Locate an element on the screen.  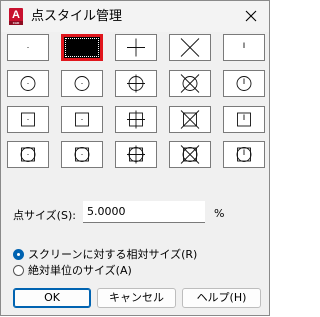
point-style-tick is located at coordinates (244, 47).